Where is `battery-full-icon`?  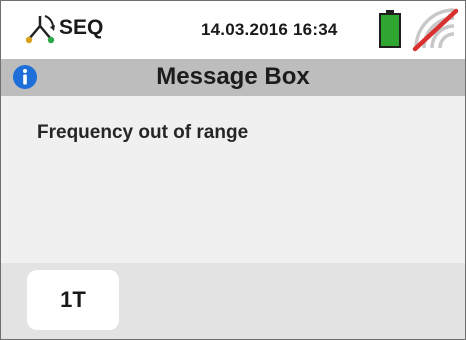
battery-full-icon is located at coordinates (390, 29).